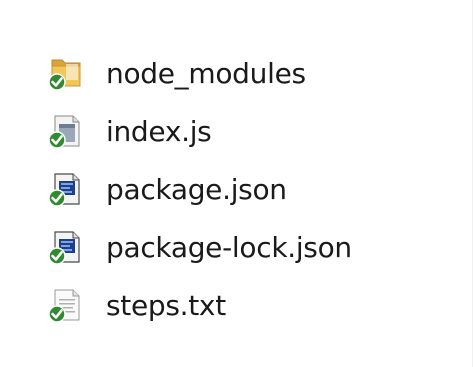  Describe the element at coordinates (66, 131) in the screenshot. I see `script-file-icon` at that location.